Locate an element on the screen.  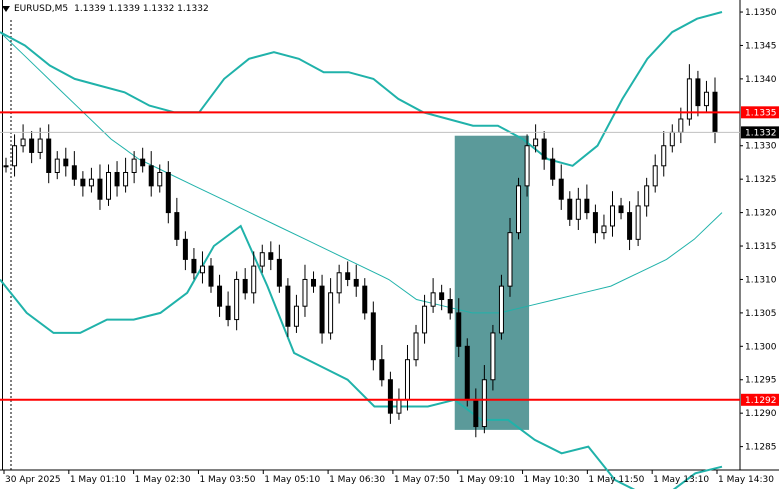
price-tick-label: 1.1350 is located at coordinates (761, 13).